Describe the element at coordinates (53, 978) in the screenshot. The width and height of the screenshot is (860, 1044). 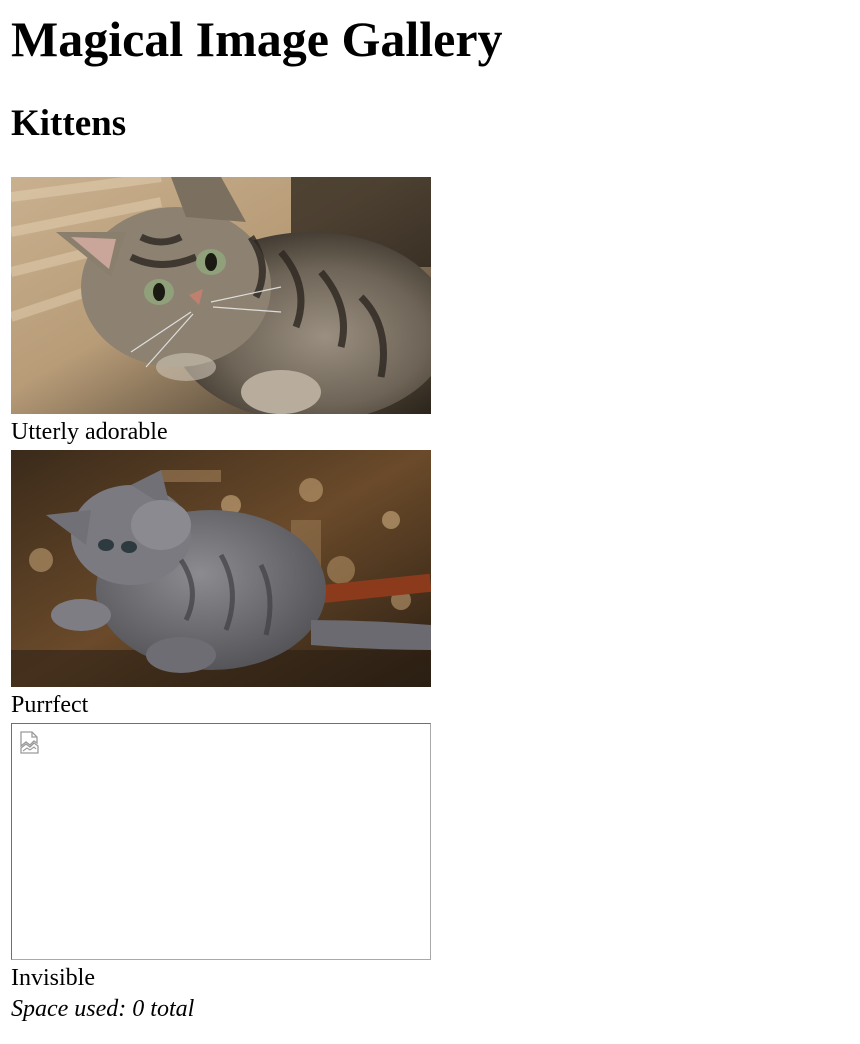
I see `image-caption: Invisible` at that location.